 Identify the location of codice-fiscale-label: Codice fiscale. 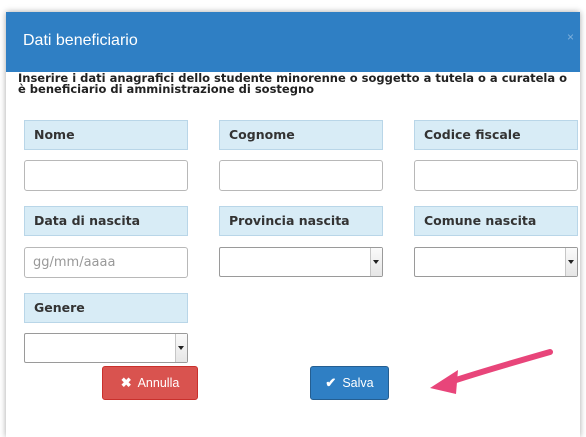
(496, 135).